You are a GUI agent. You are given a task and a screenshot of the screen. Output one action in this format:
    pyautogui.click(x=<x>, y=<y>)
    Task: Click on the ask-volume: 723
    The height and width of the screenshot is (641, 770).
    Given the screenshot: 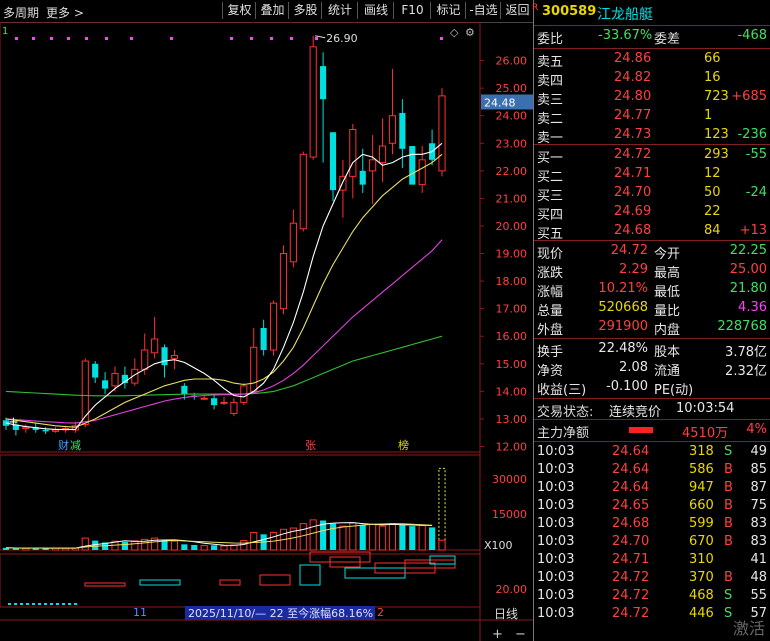 What is the action you would take?
    pyautogui.click(x=716, y=96)
    